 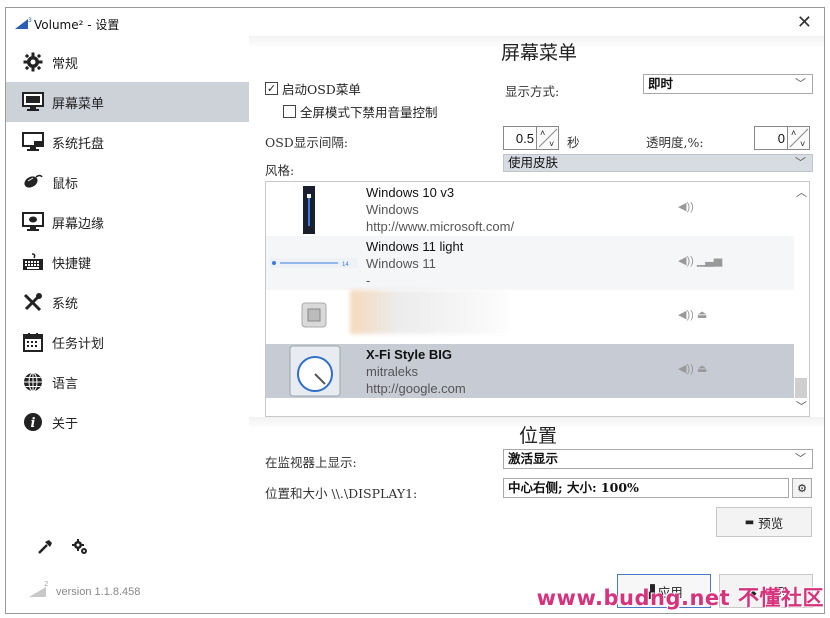 What do you see at coordinates (271, 88) in the screenshot?
I see `checkbox-box: ✓` at bounding box center [271, 88].